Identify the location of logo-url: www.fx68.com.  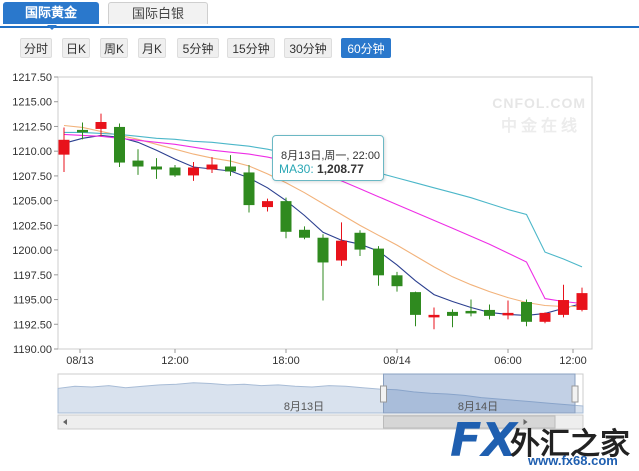
(573, 460).